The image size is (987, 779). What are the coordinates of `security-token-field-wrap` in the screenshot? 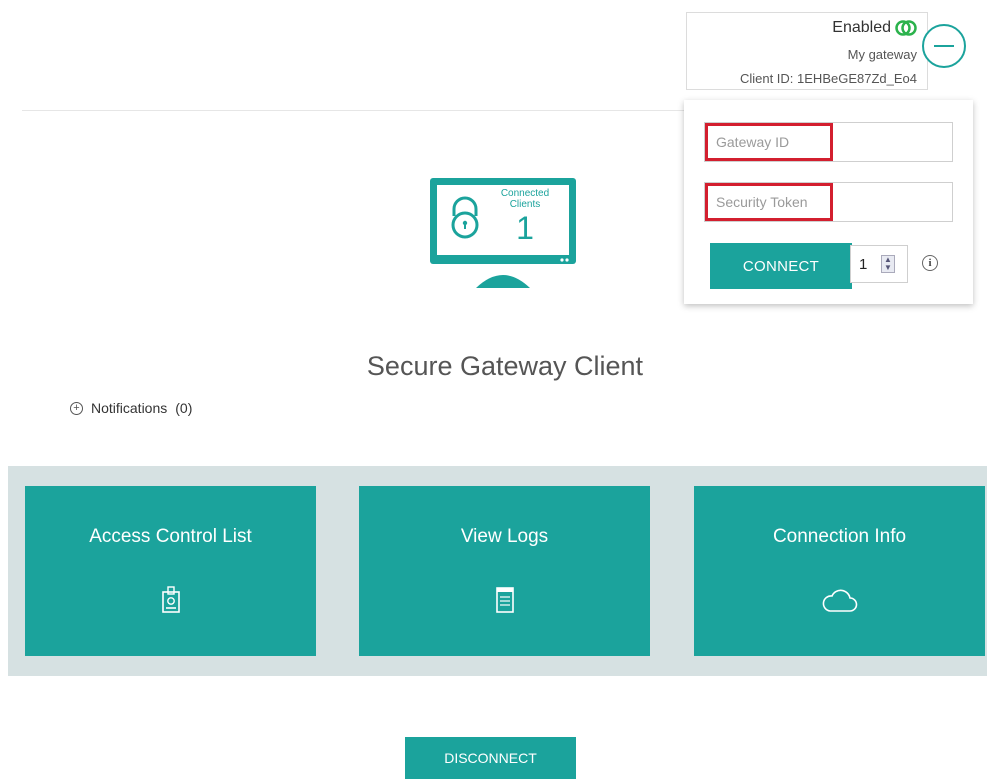 It's located at (828, 202).